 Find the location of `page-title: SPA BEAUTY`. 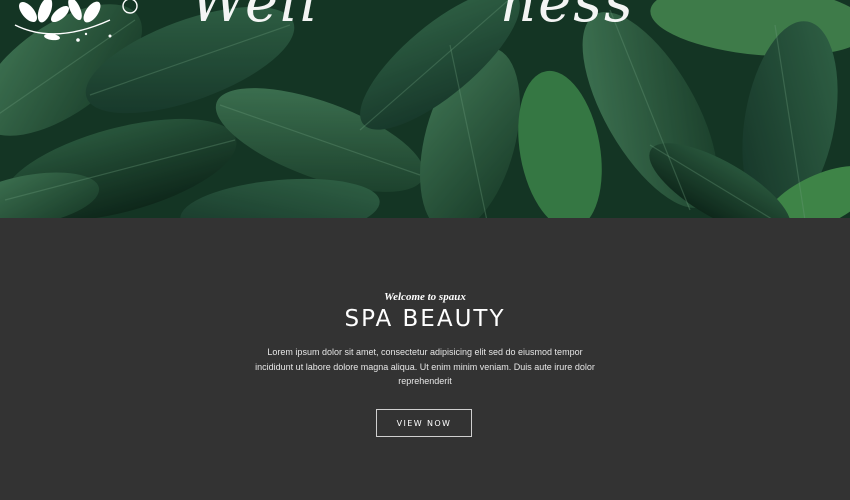

page-title: SPA BEAUTY is located at coordinates (425, 319).